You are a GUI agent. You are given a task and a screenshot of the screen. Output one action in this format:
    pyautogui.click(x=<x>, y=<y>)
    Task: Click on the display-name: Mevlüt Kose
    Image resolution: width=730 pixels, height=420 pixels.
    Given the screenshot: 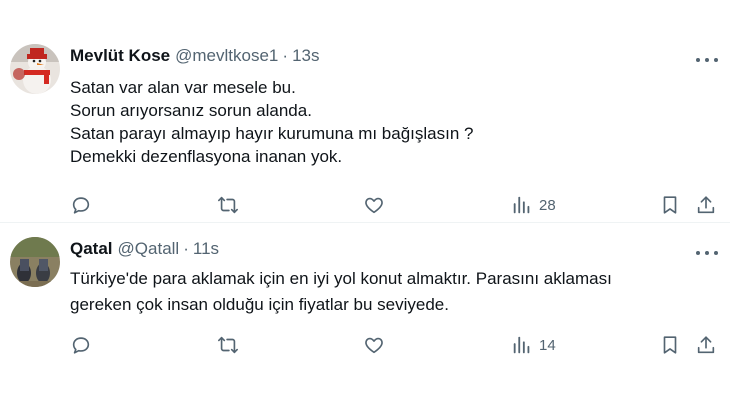 What is the action you would take?
    pyautogui.click(x=120, y=56)
    